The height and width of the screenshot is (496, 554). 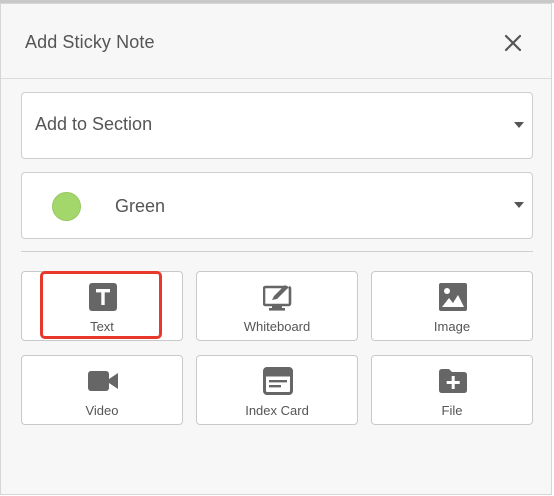 What do you see at coordinates (452, 326) in the screenshot?
I see `image-note-label: Image` at bounding box center [452, 326].